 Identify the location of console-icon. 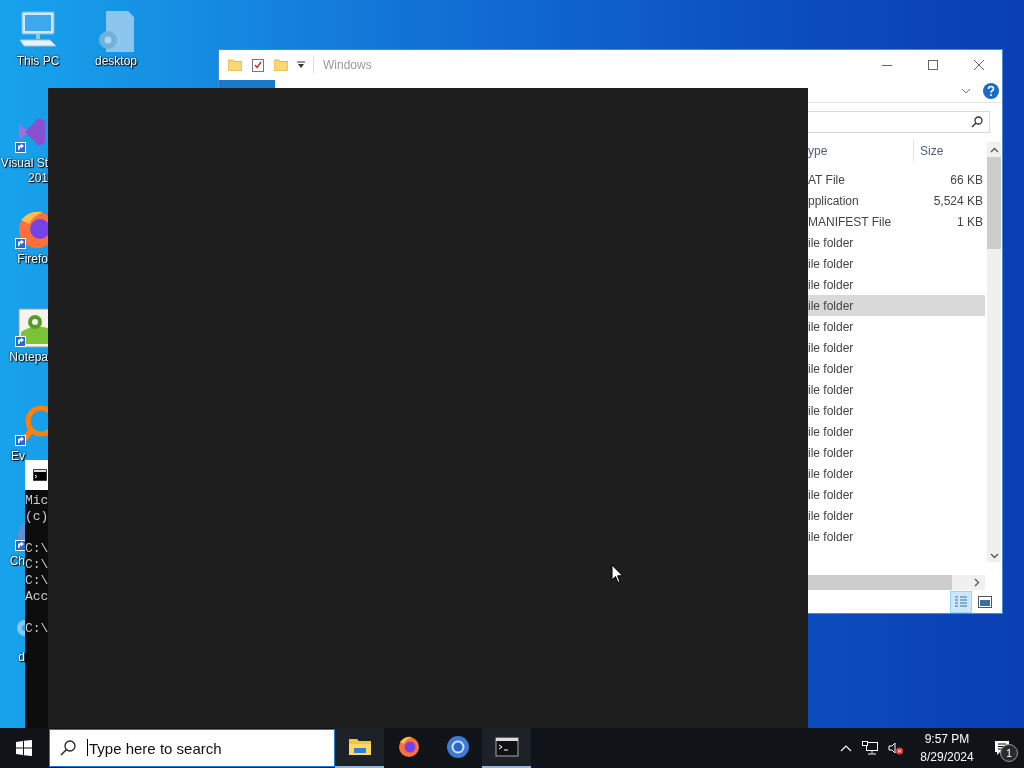
(506, 747).